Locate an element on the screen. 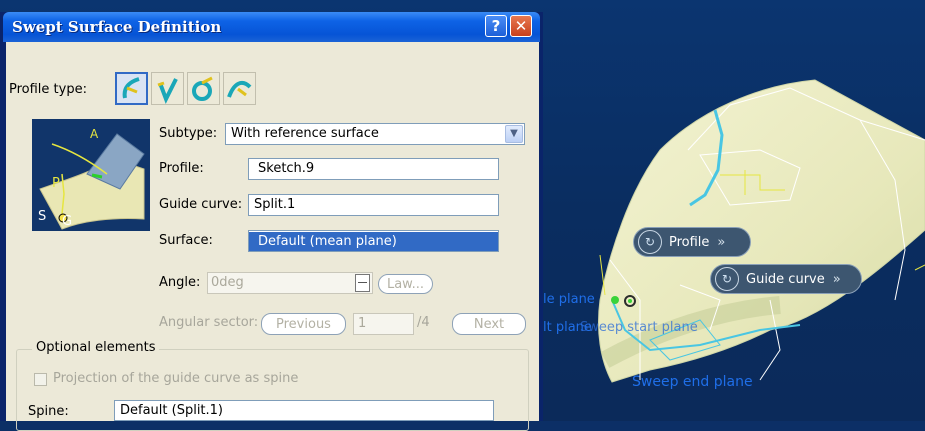 This screenshot has width=925, height=431. help-button: ? is located at coordinates (496, 26).